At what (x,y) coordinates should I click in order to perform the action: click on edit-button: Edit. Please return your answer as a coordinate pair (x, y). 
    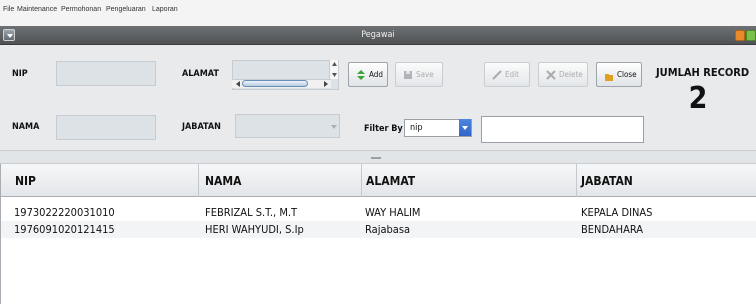
    Looking at the image, I should click on (507, 74).